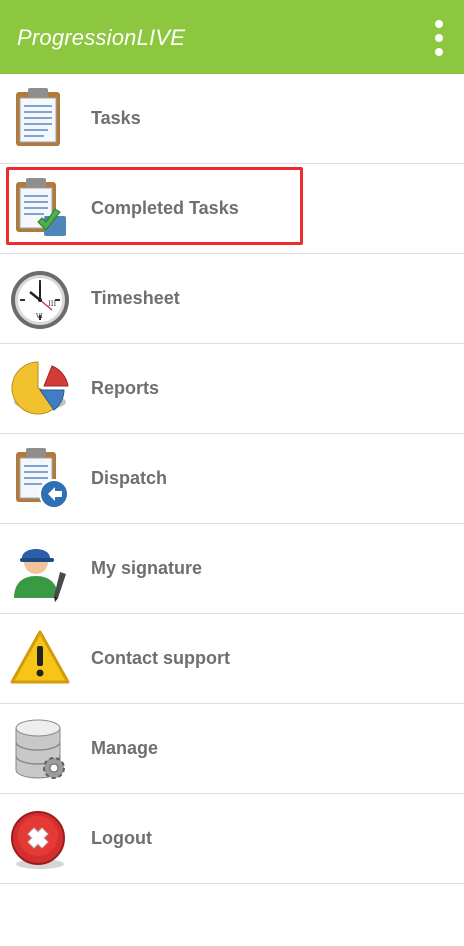 The width and height of the screenshot is (464, 946). What do you see at coordinates (116, 118) in the screenshot?
I see `menu-item-label: Tasks` at bounding box center [116, 118].